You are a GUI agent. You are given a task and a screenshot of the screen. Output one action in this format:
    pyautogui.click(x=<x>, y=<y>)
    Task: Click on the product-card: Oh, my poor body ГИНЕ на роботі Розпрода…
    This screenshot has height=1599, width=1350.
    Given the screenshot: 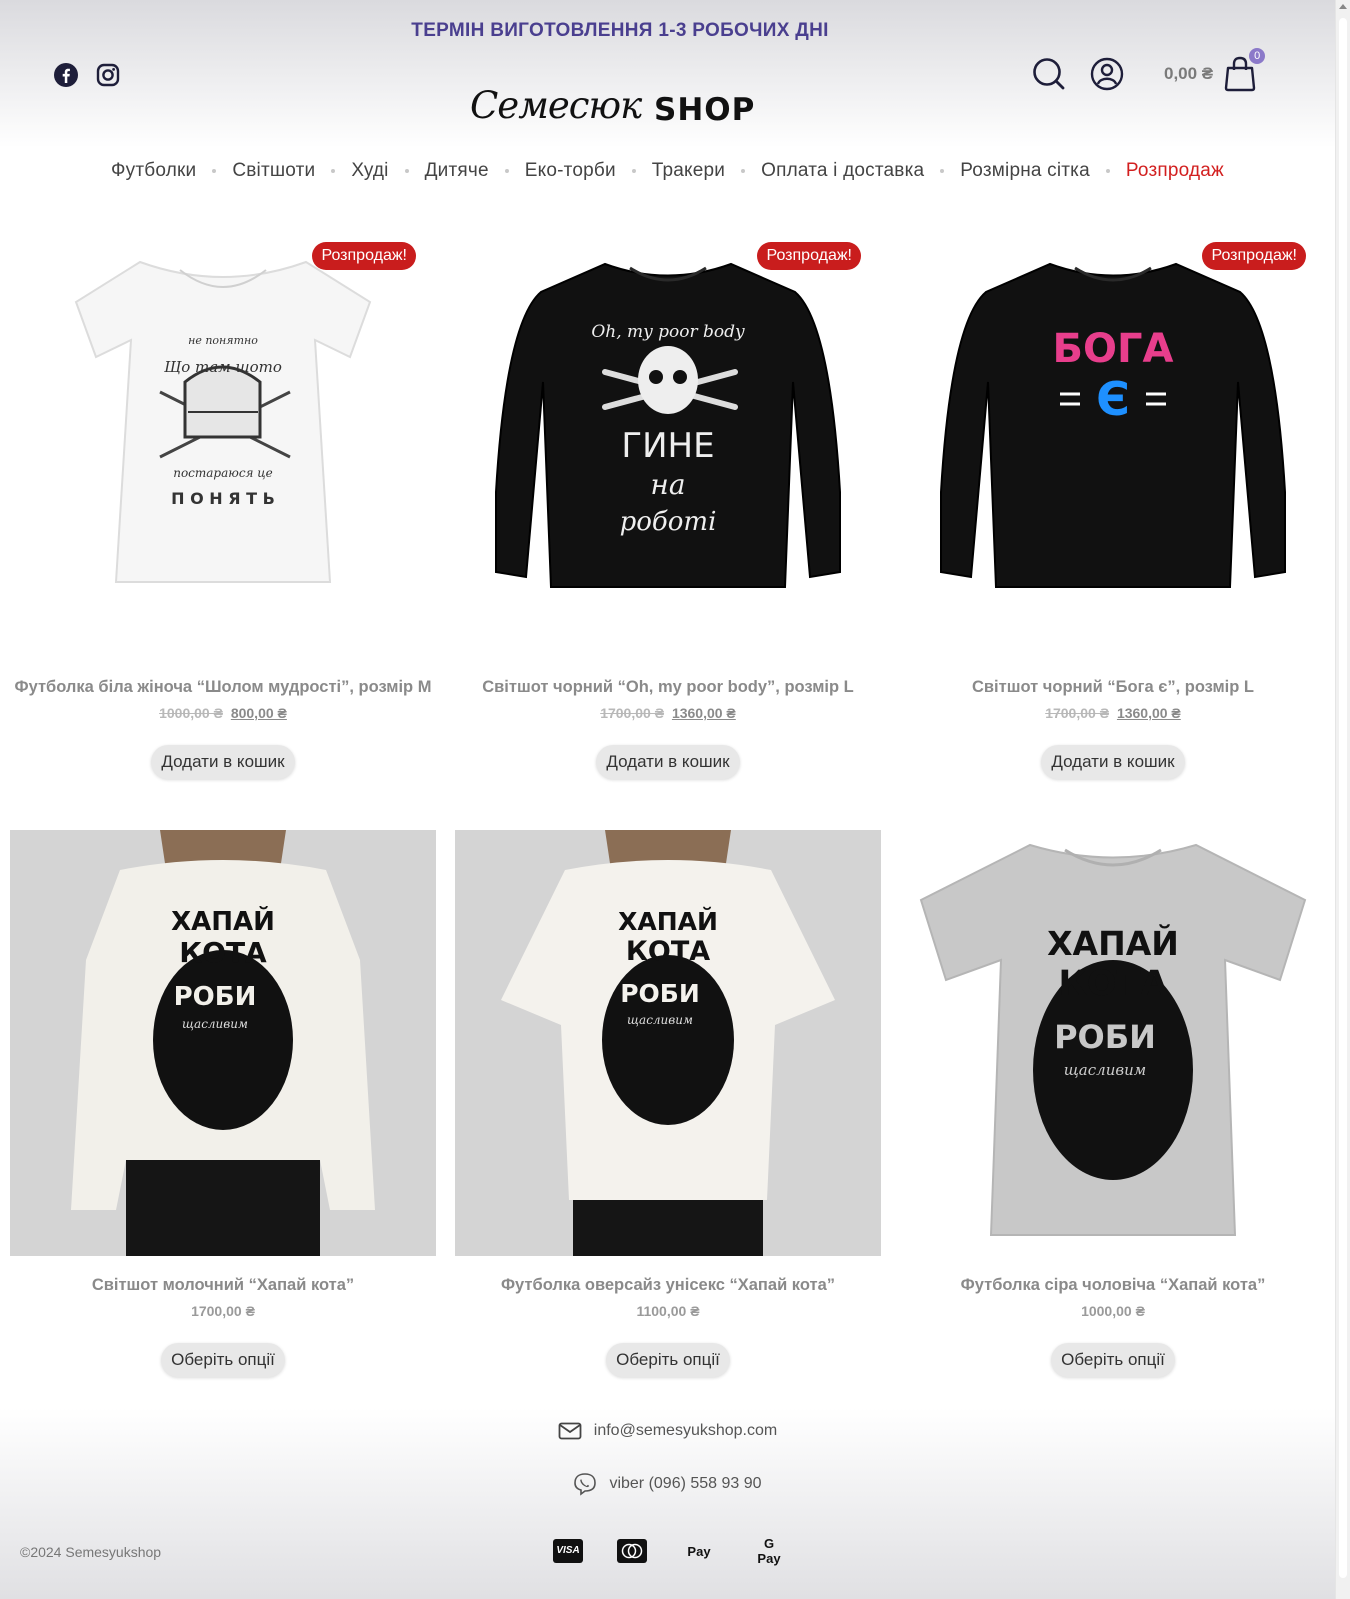 What is the action you would take?
    pyautogui.click(x=668, y=505)
    